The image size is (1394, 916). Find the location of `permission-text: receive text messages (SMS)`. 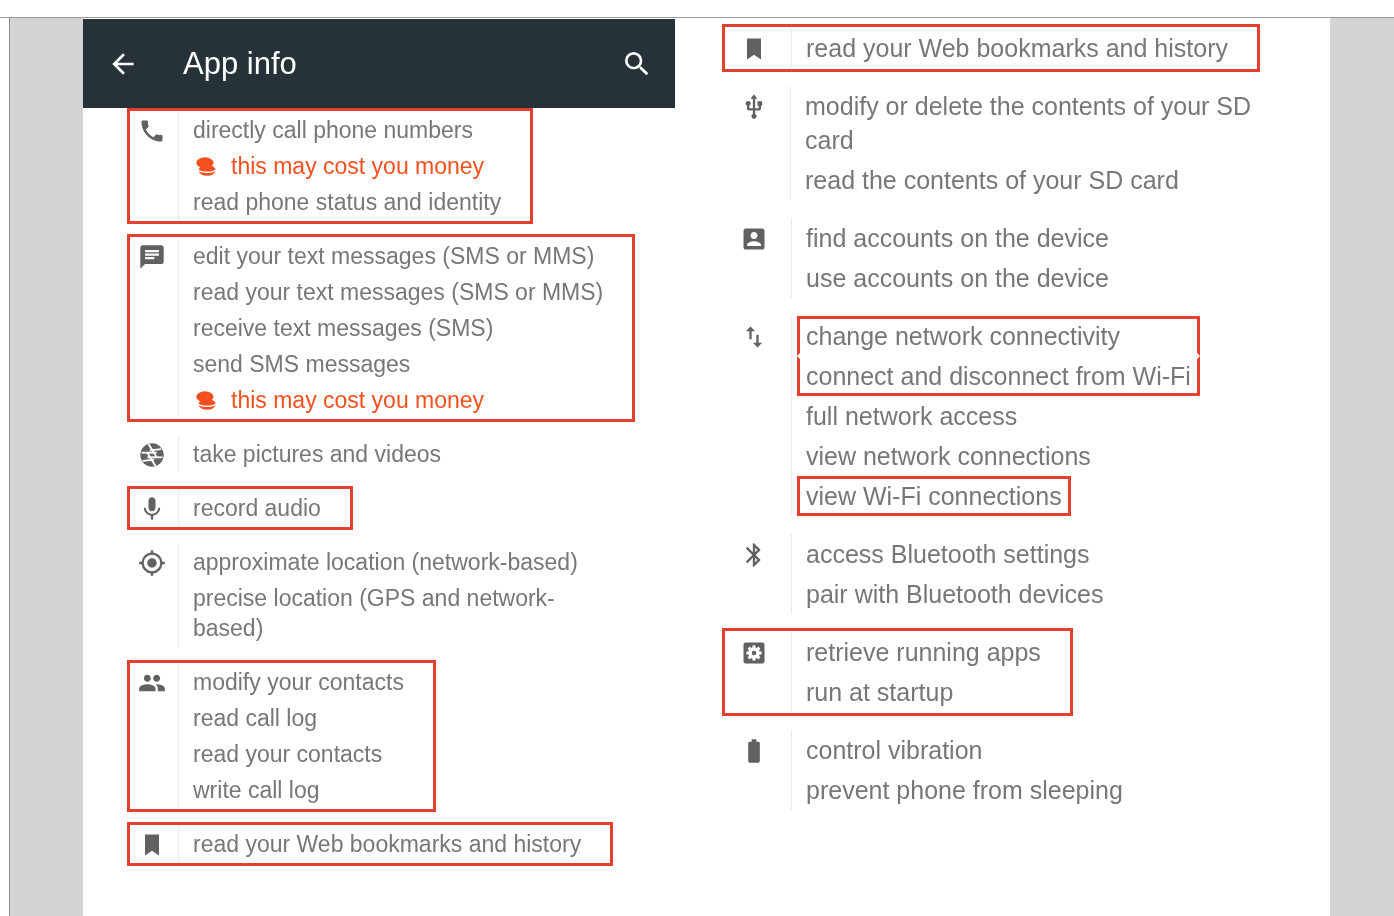

permission-text: receive text messages (SMS) is located at coordinates (343, 328).